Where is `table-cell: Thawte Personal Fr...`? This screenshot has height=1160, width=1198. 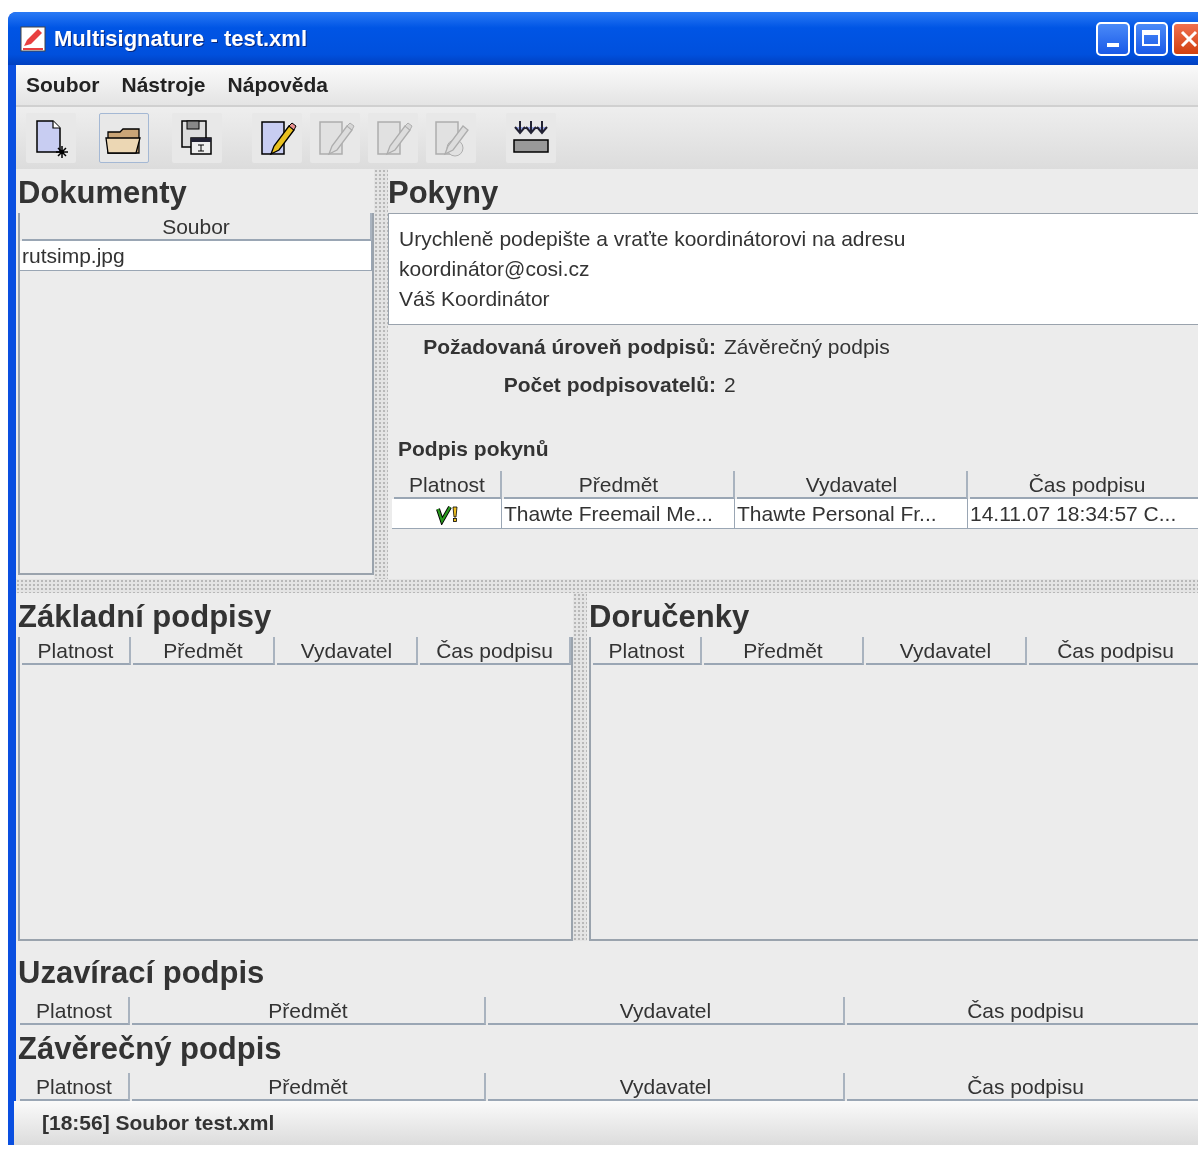 table-cell: Thawte Personal Fr... is located at coordinates (851, 514).